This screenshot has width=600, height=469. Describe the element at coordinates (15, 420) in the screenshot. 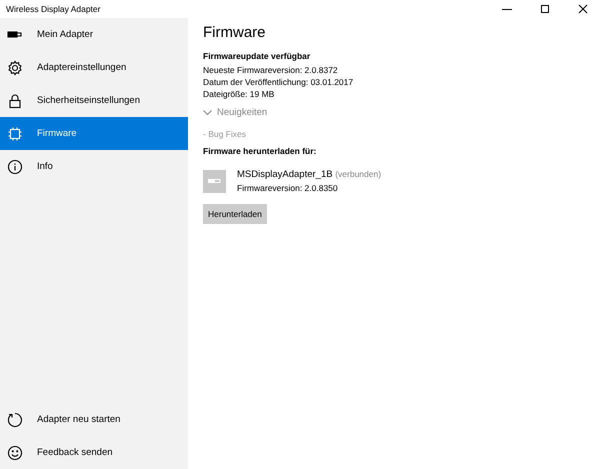

I see `restart-icon` at that location.